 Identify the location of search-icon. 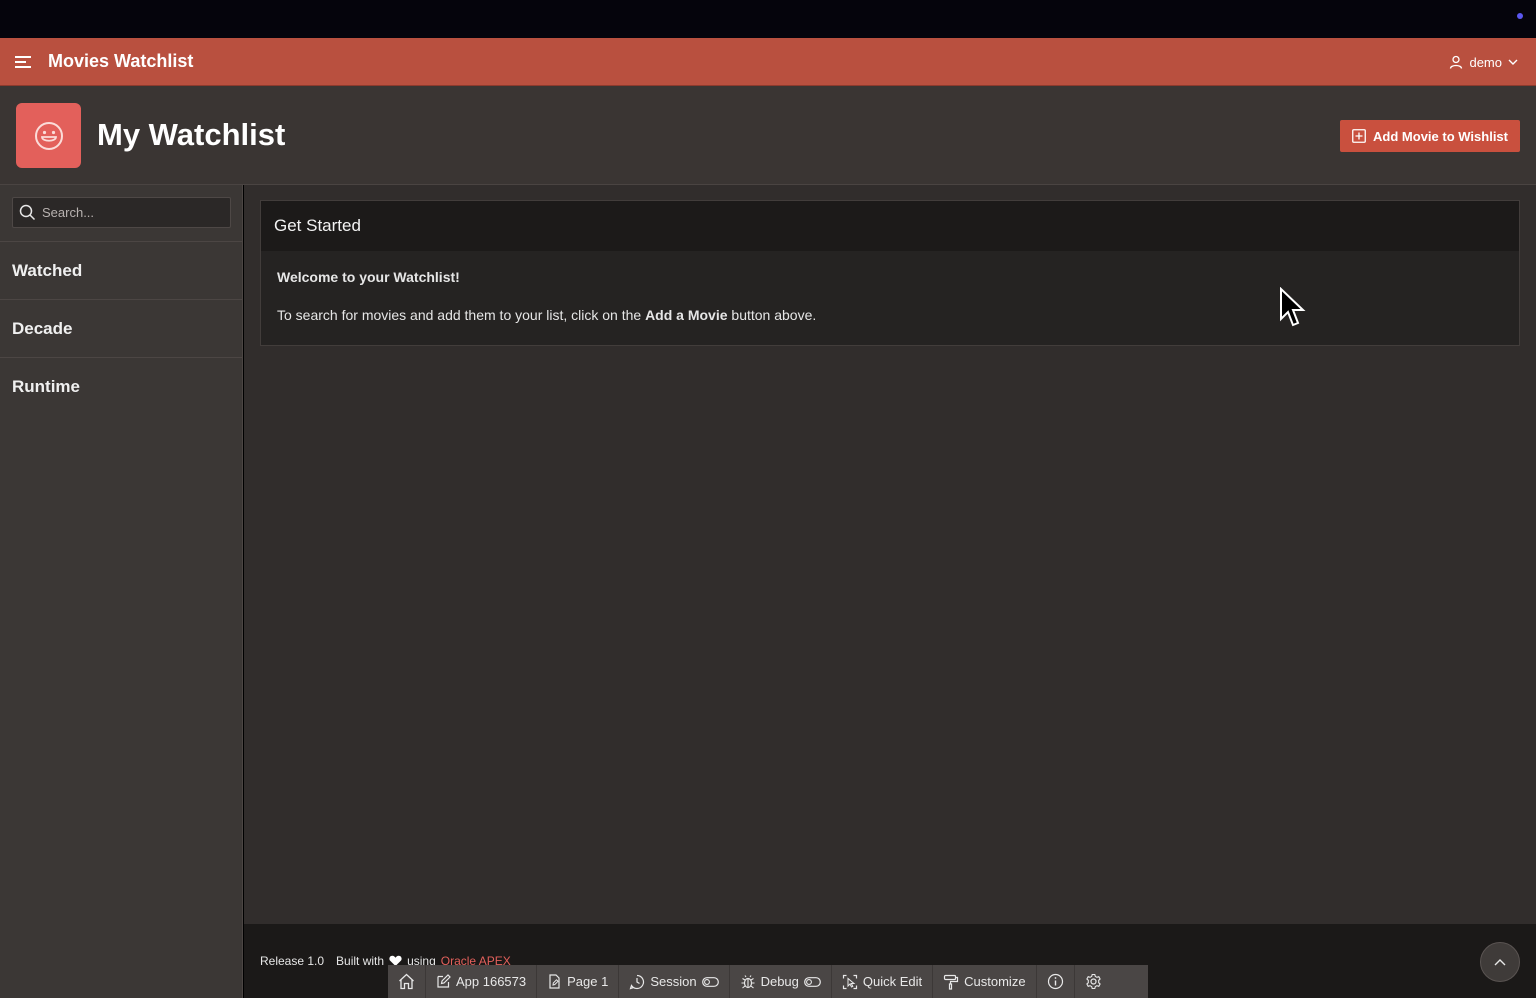
(27, 212).